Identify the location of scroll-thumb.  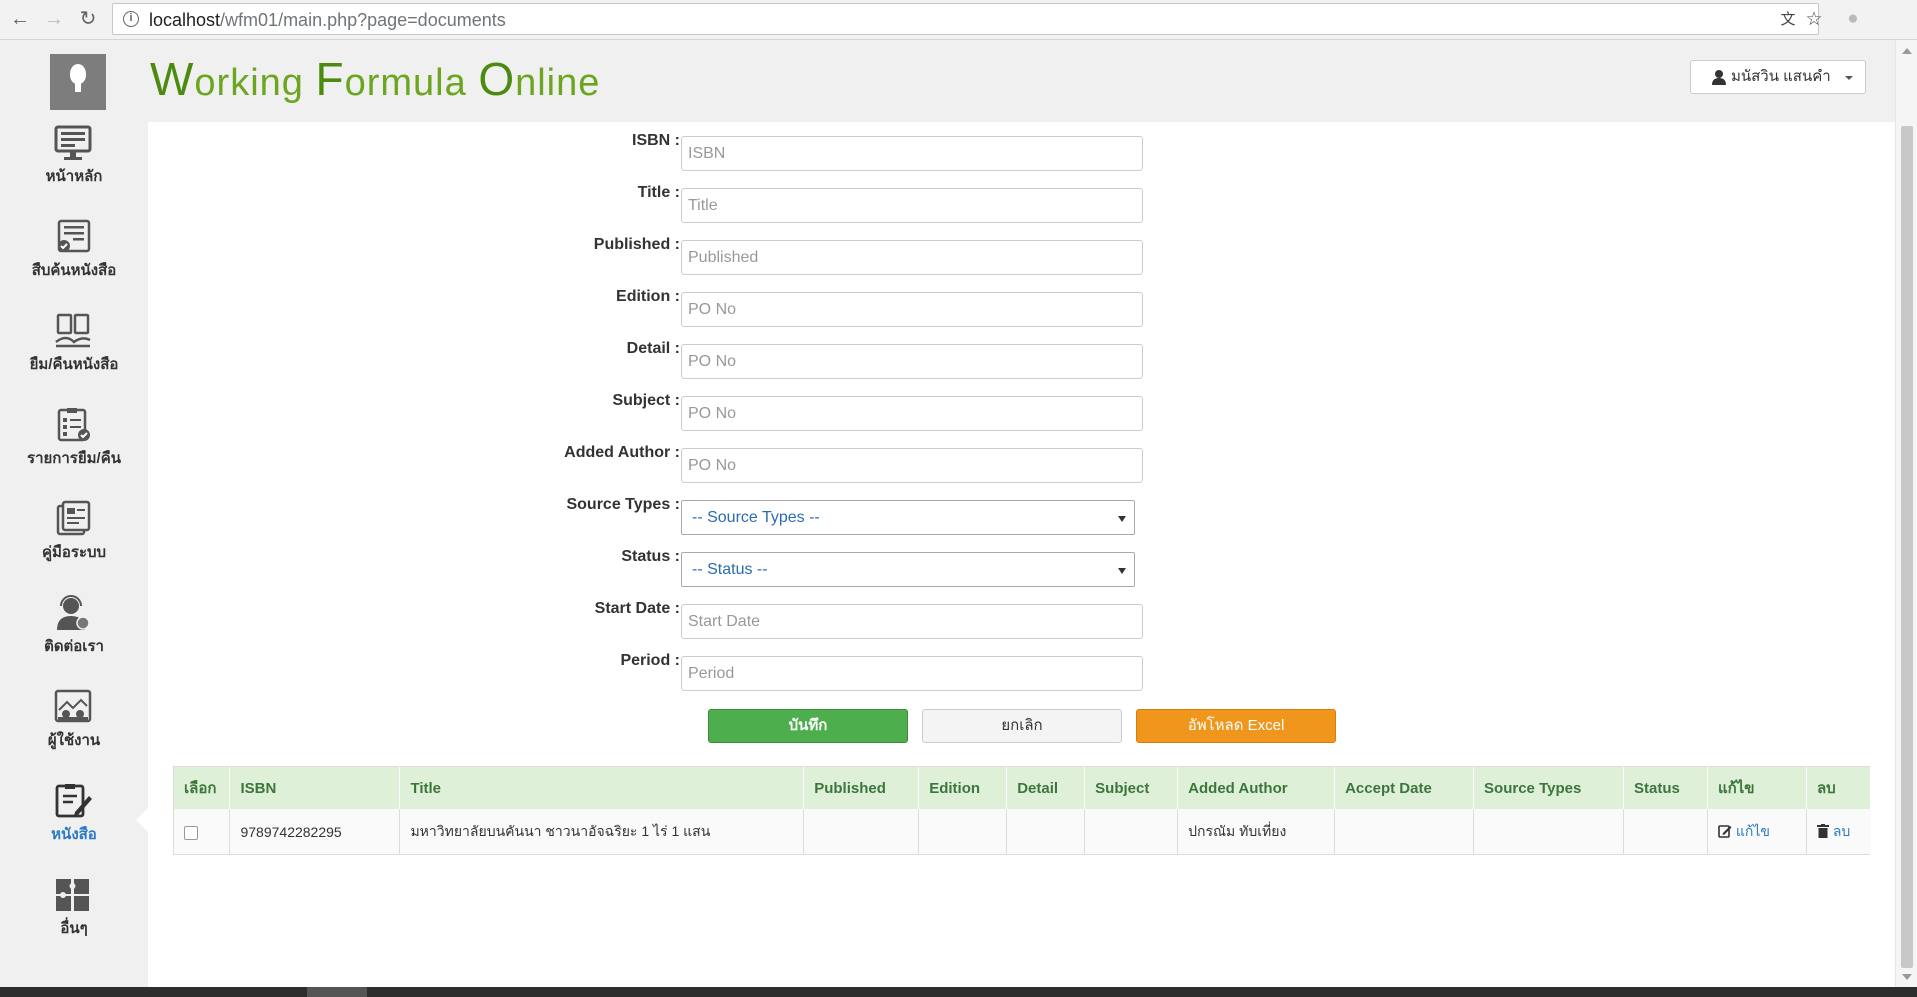
(1907, 547).